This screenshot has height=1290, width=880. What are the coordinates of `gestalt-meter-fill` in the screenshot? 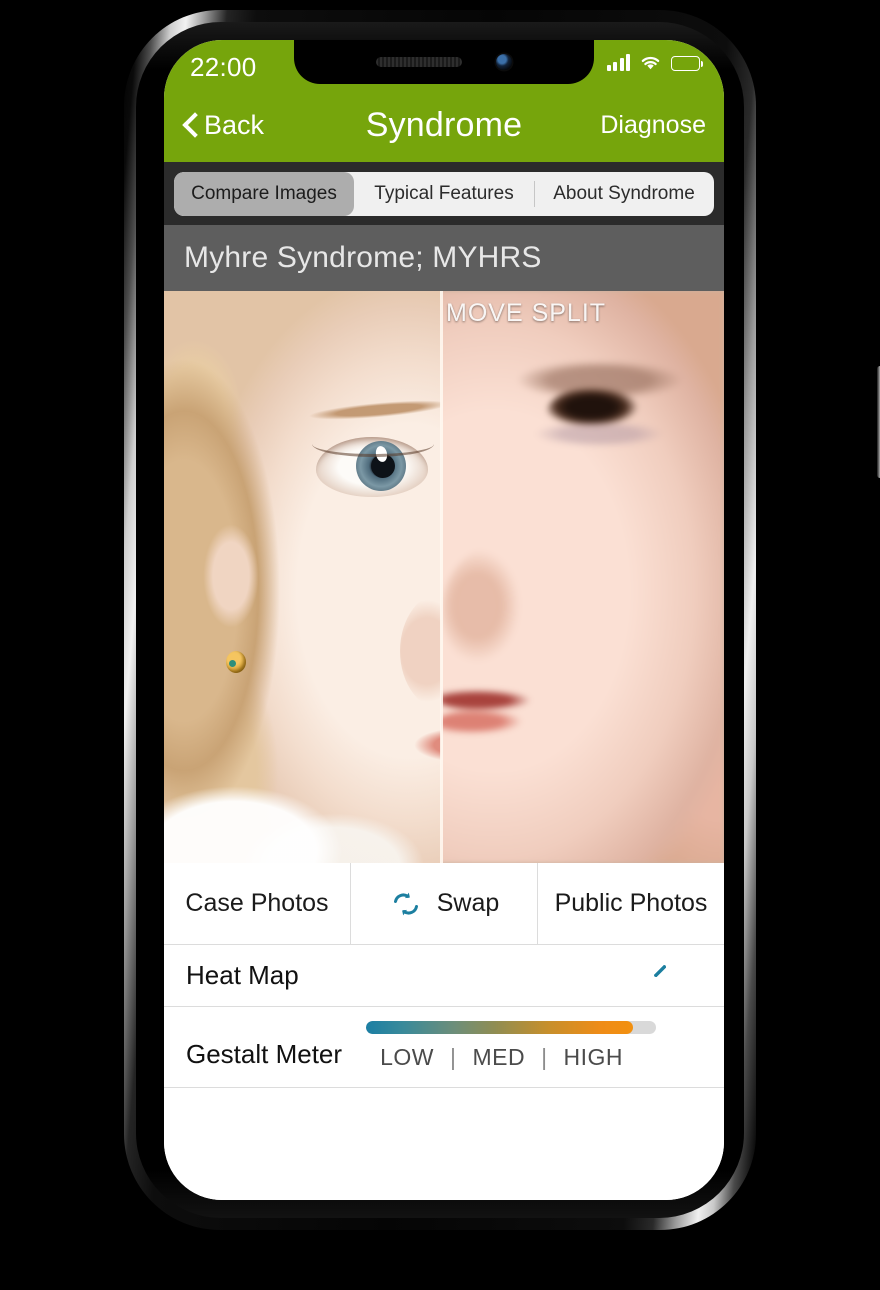 It's located at (499, 1027).